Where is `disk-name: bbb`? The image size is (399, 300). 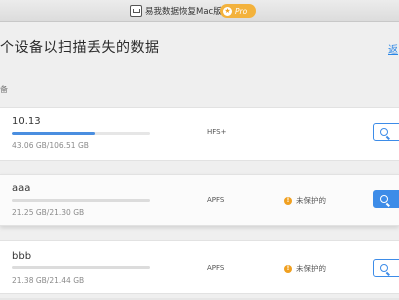
disk-name: bbb is located at coordinates (22, 256).